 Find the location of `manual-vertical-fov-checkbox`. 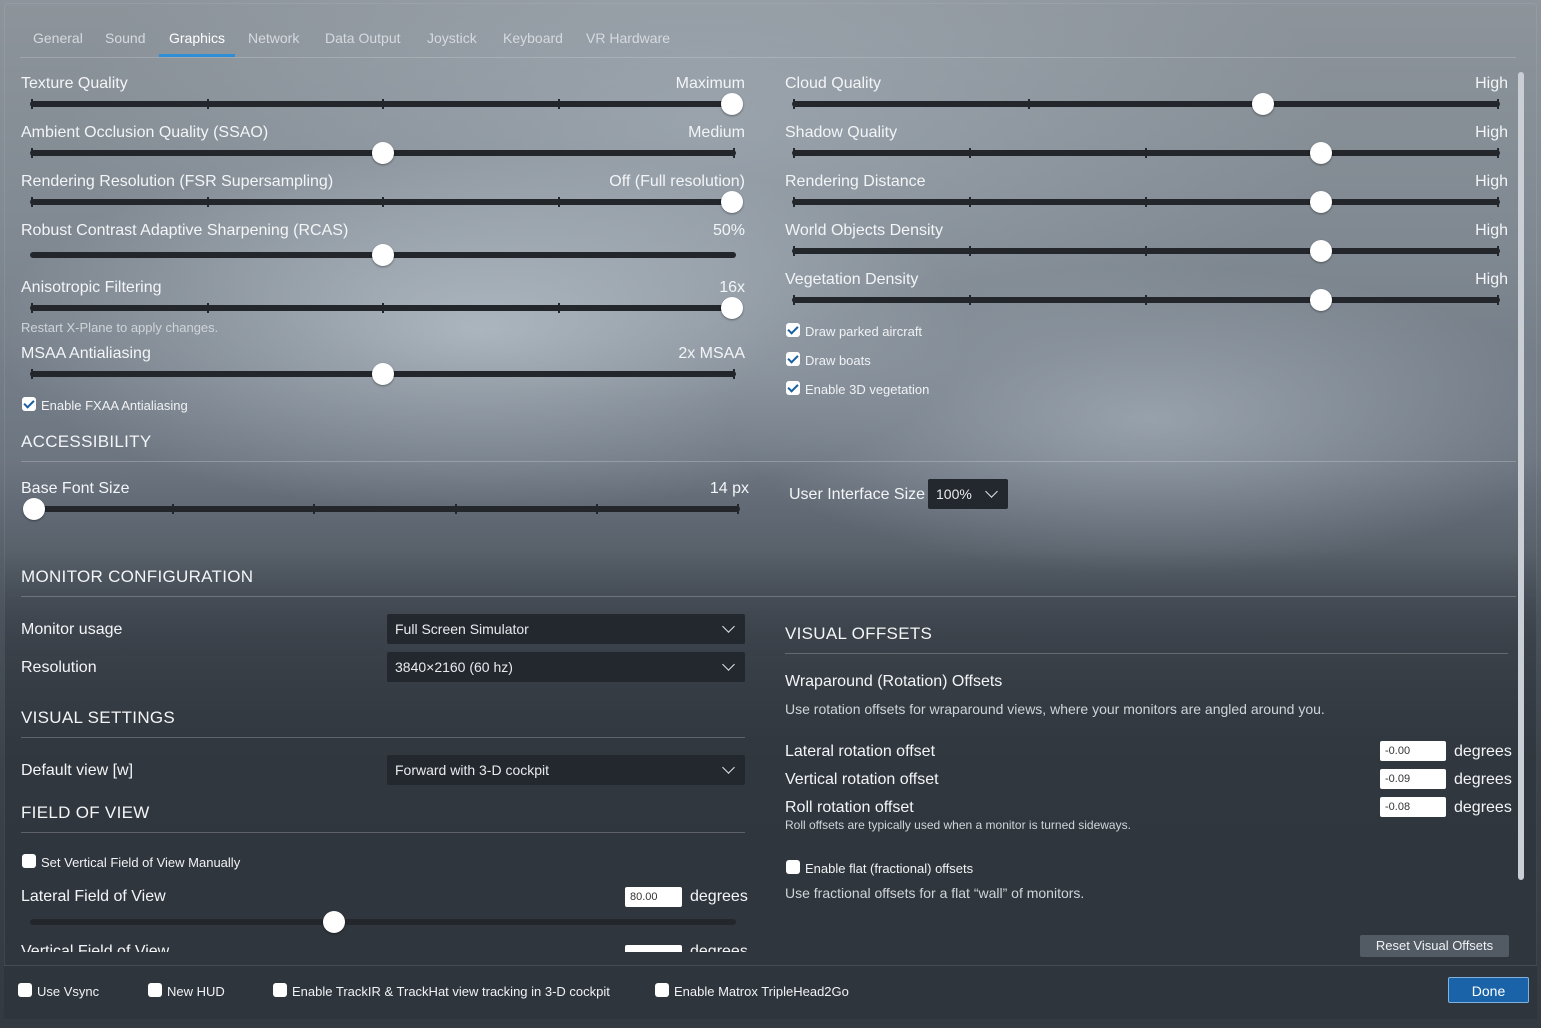

manual-vertical-fov-checkbox is located at coordinates (29, 861).